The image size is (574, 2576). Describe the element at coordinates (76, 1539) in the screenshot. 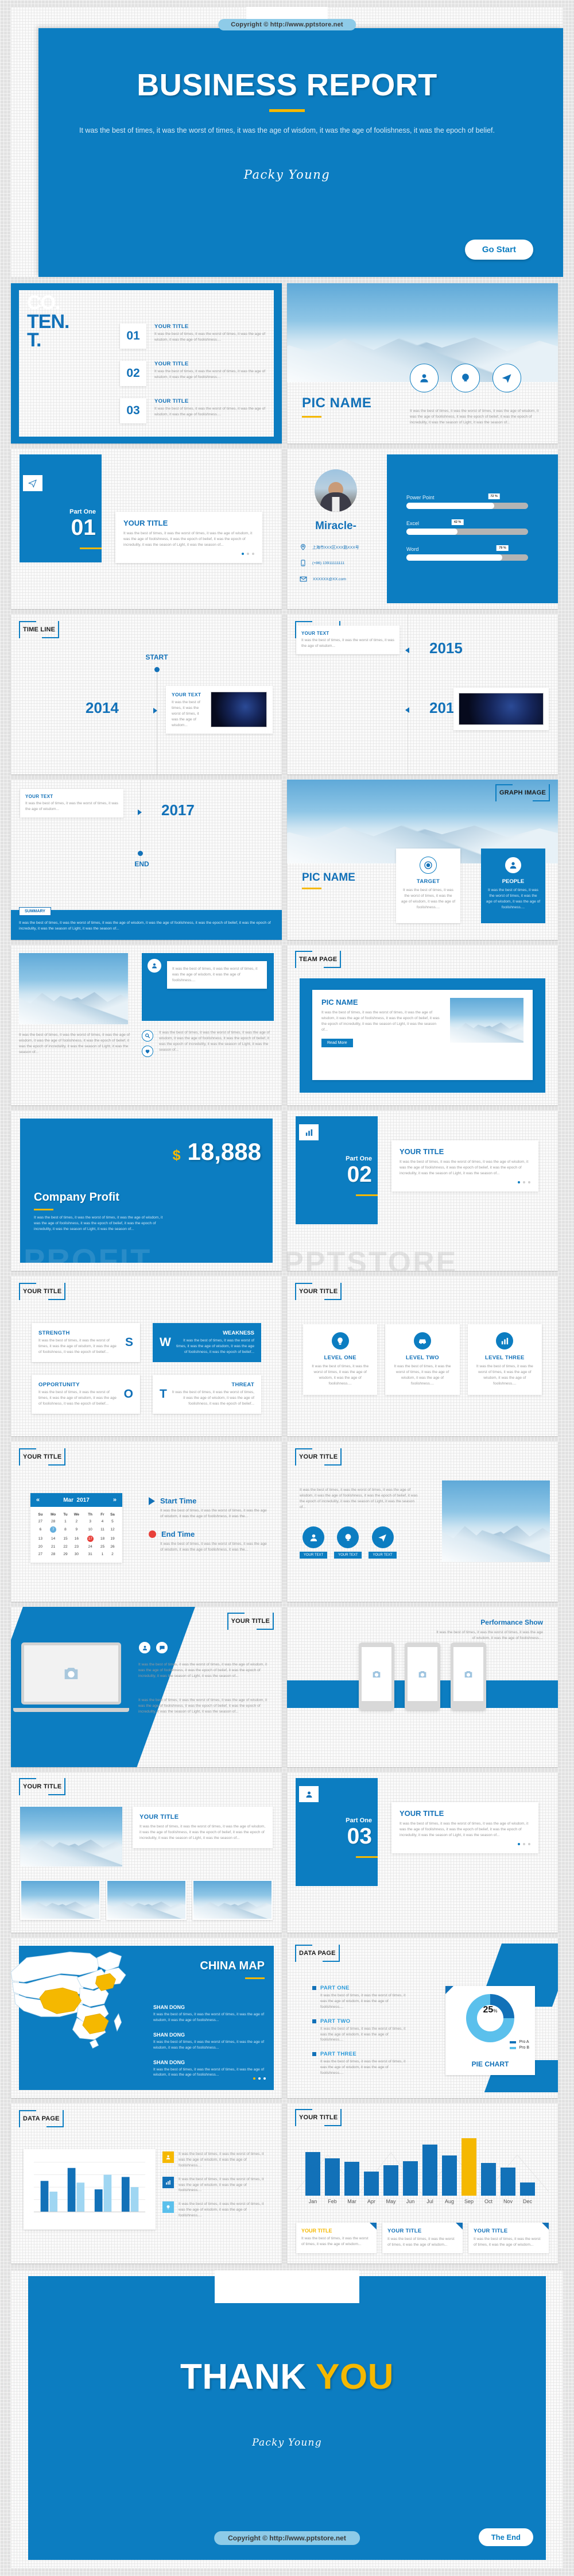

I see `calendar-day: 16` at that location.